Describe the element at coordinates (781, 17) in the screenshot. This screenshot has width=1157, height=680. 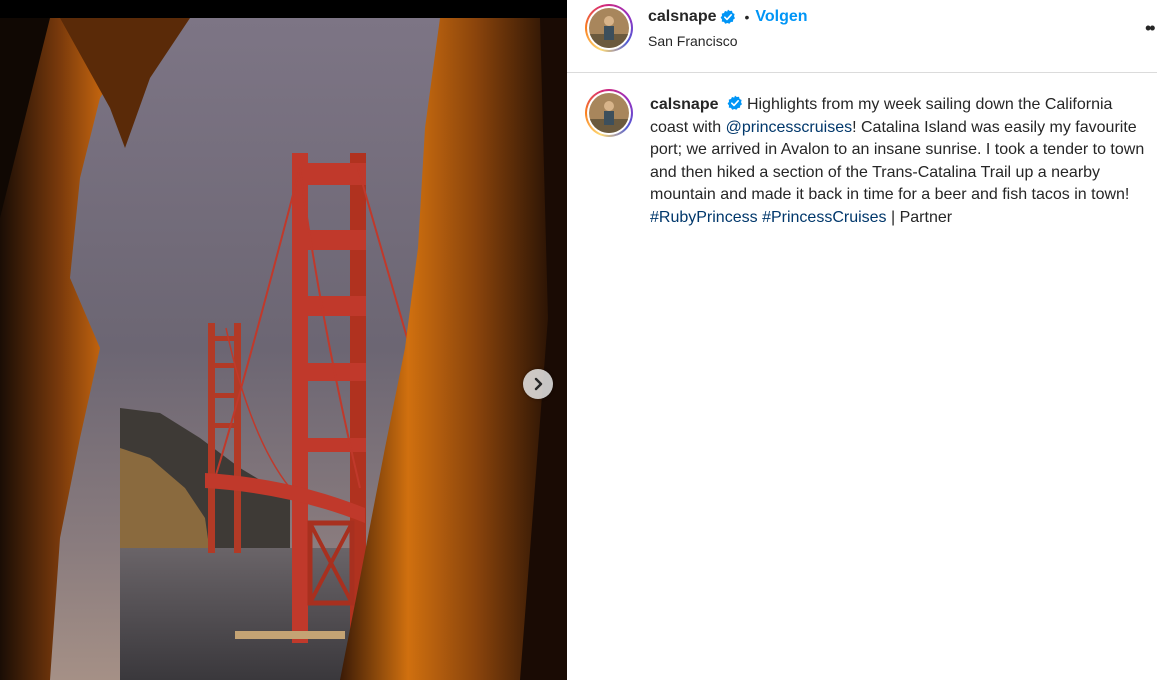
I see `follow-button: Volgen` at that location.